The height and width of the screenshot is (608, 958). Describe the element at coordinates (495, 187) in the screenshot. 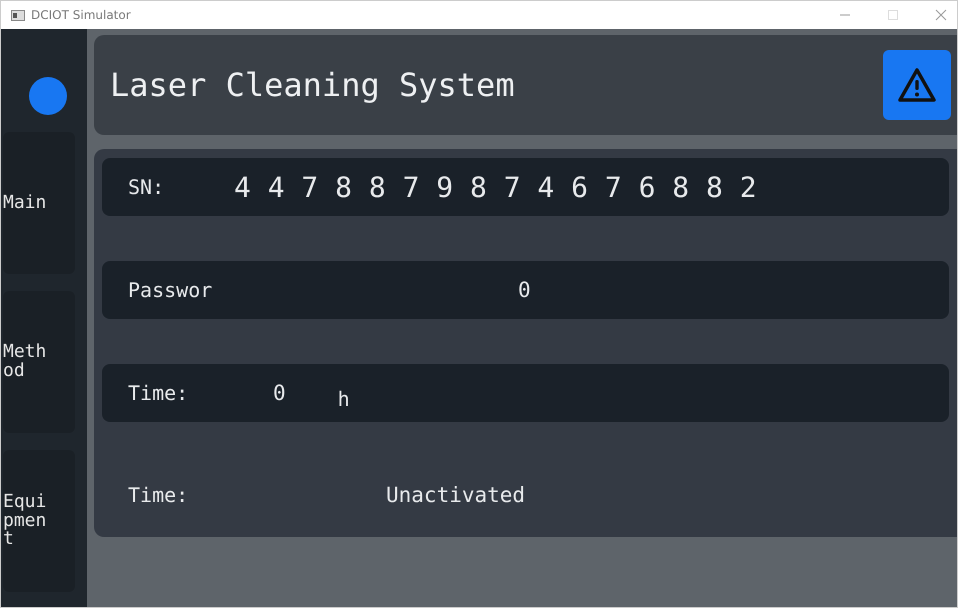

I see `field-value: 4 4 7 8 8 7 9 8 7 4 6 7 6 8 8 2` at that location.